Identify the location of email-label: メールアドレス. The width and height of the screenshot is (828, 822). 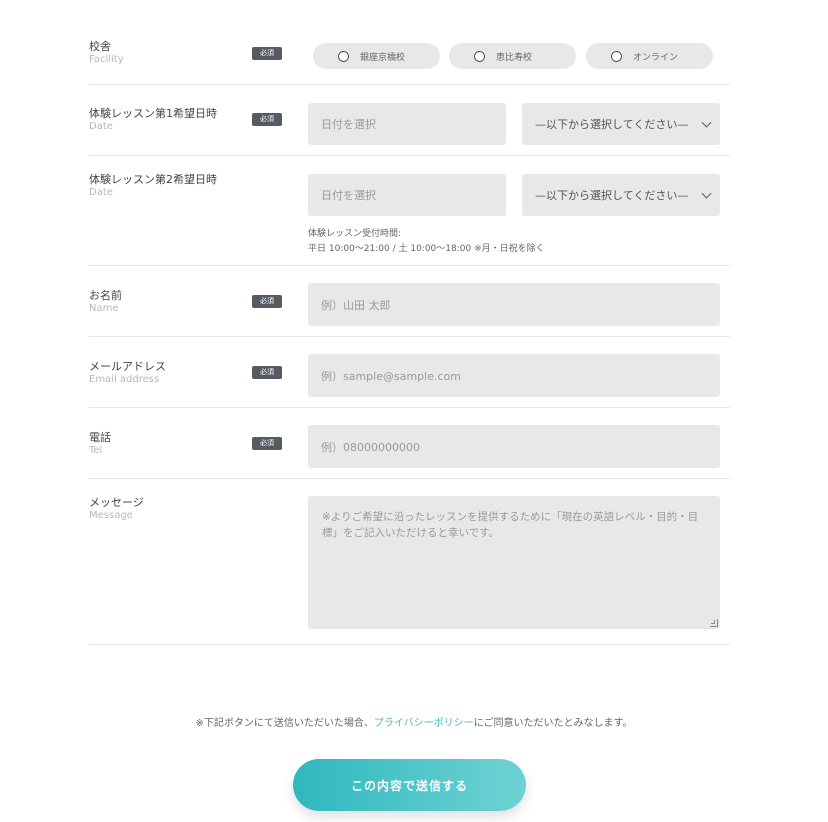
(127, 366).